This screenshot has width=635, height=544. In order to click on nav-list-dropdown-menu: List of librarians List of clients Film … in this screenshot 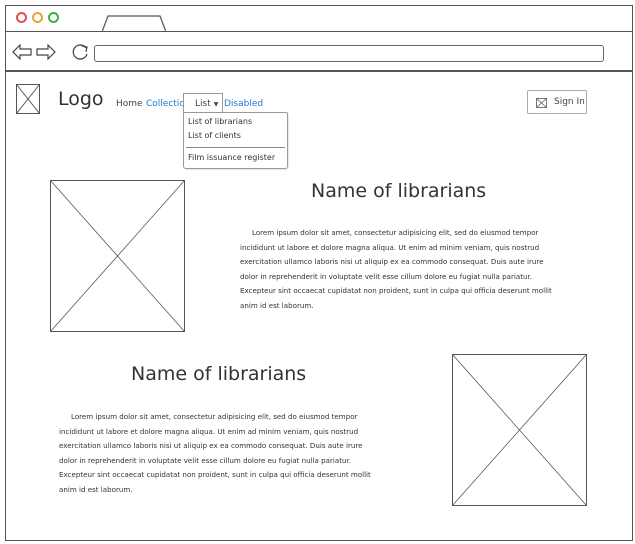, I will do `click(235, 140)`.